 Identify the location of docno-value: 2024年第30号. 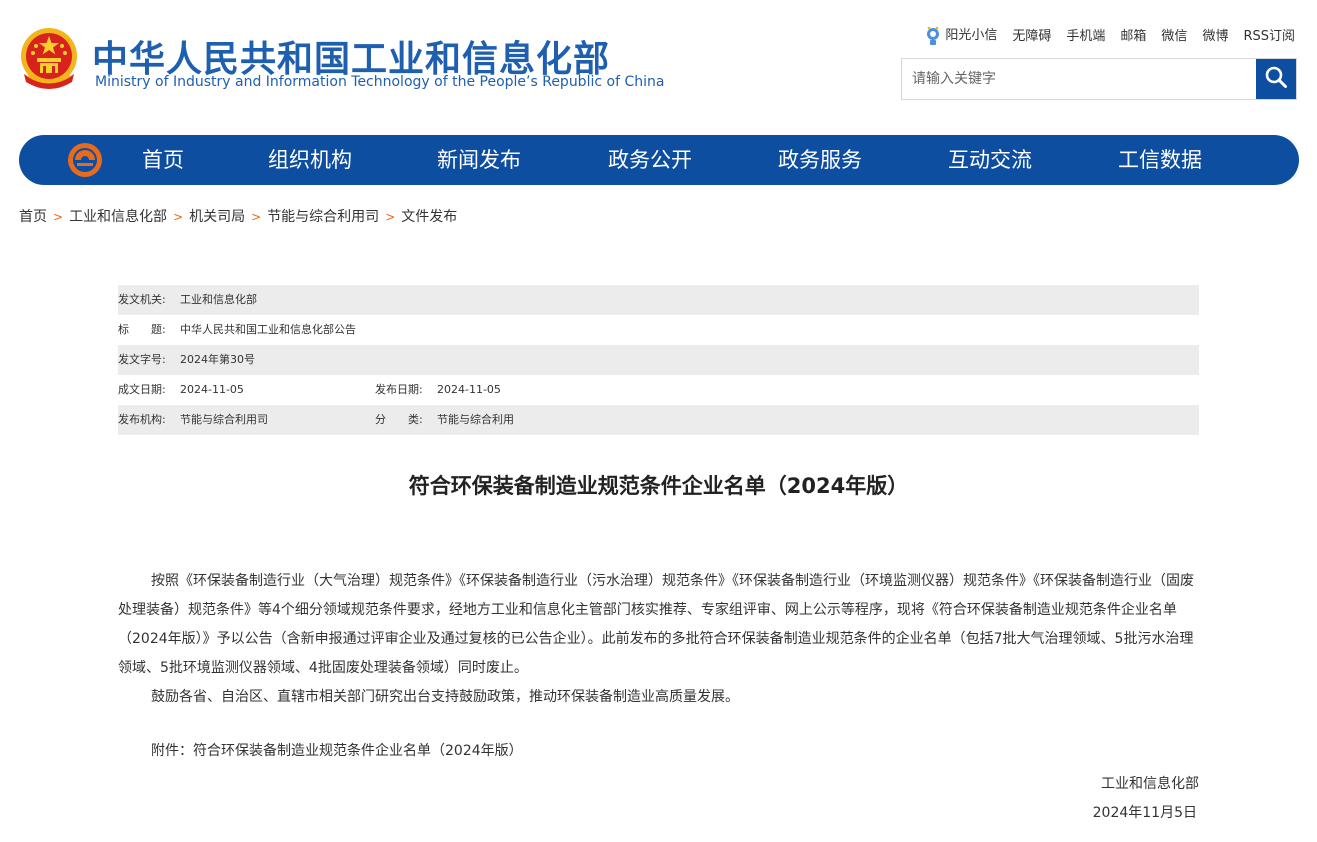
(217, 359).